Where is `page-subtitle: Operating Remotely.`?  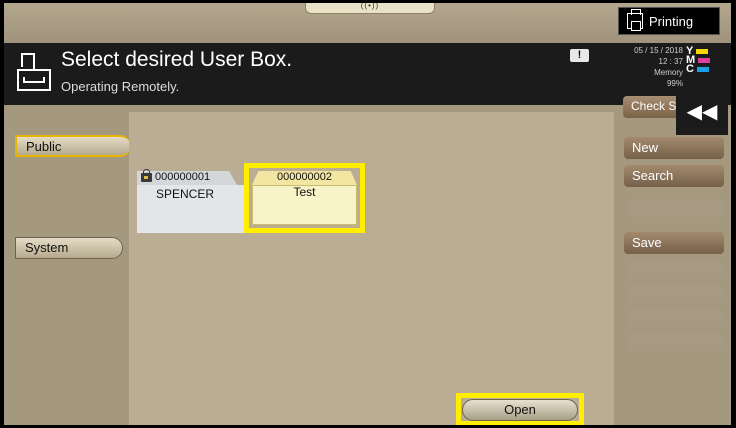
page-subtitle: Operating Remotely. is located at coordinates (120, 86).